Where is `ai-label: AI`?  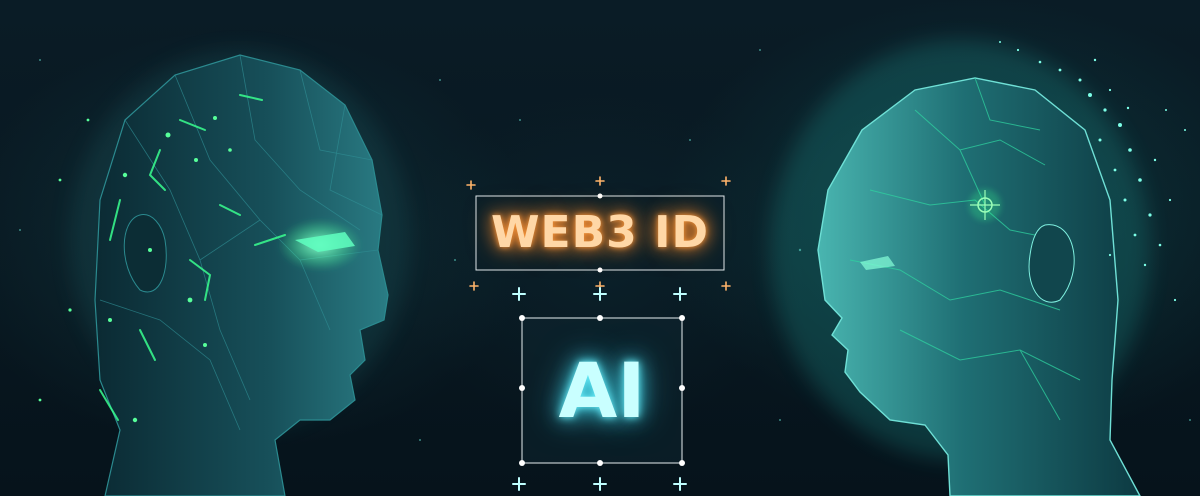
ai-label: AI is located at coordinates (602, 390).